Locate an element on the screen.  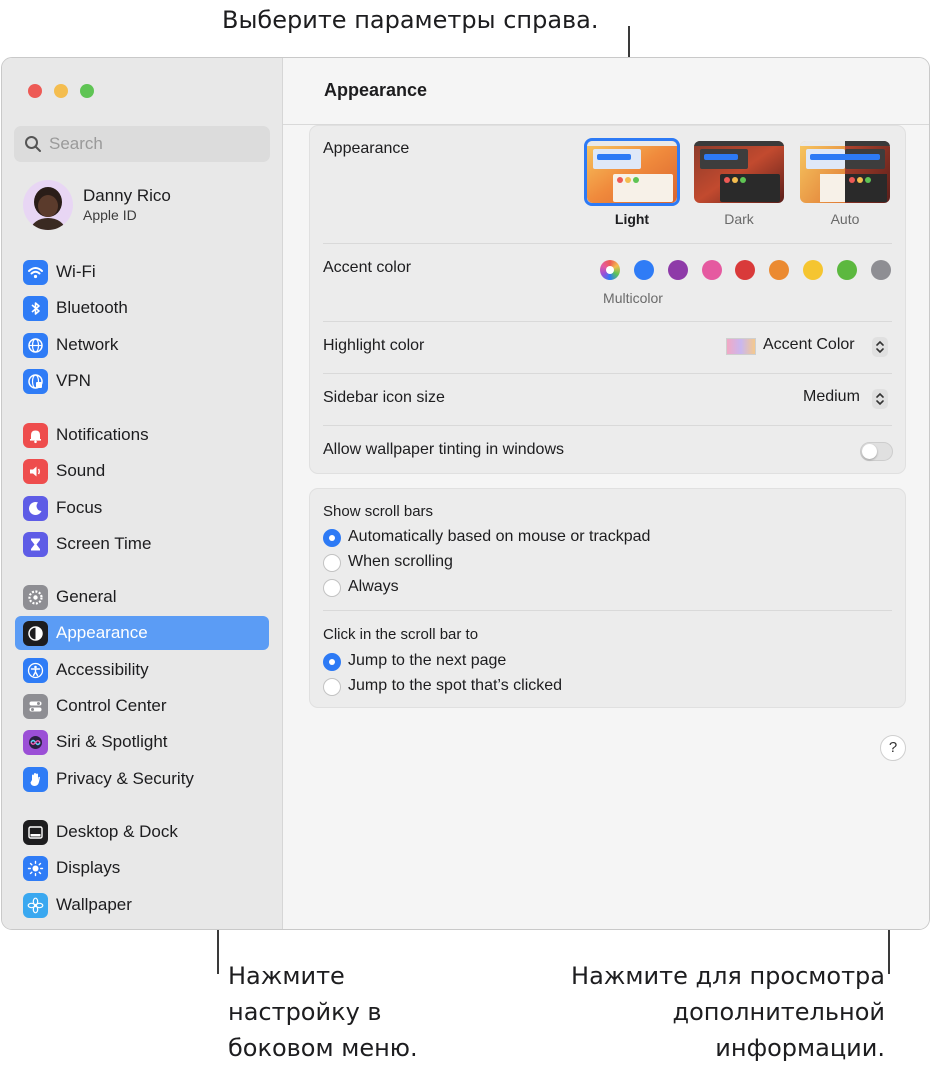
accessibility-icon is located at coordinates (35, 670).